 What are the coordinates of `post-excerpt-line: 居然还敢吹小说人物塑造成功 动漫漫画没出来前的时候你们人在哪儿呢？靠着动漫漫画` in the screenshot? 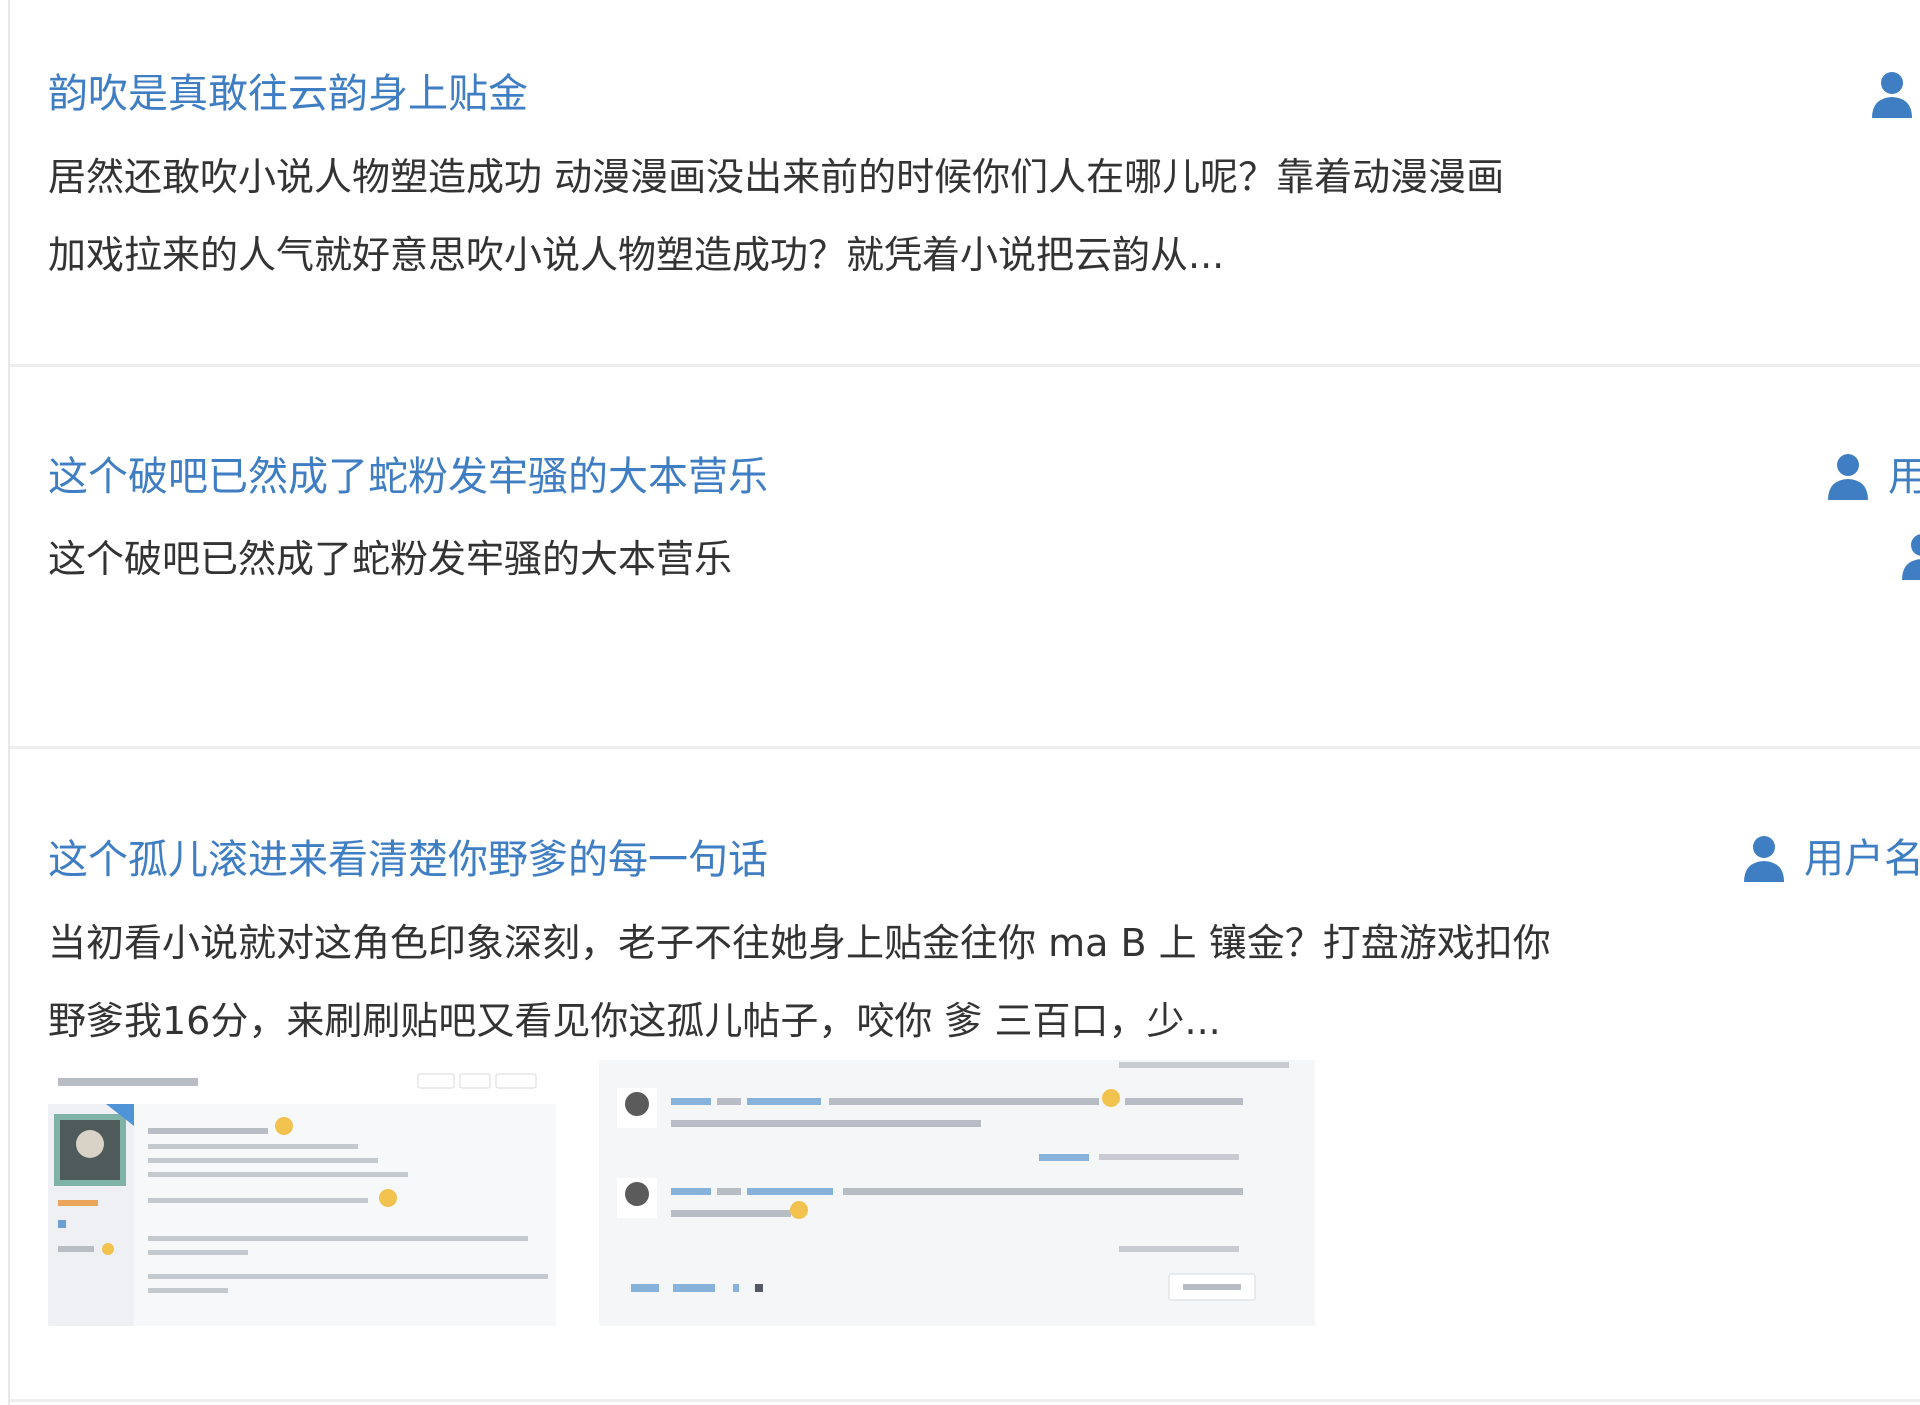 It's located at (776, 177).